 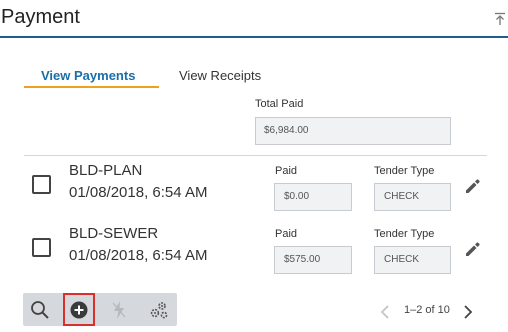 I want to click on add-payment-button, so click(x=79, y=309).